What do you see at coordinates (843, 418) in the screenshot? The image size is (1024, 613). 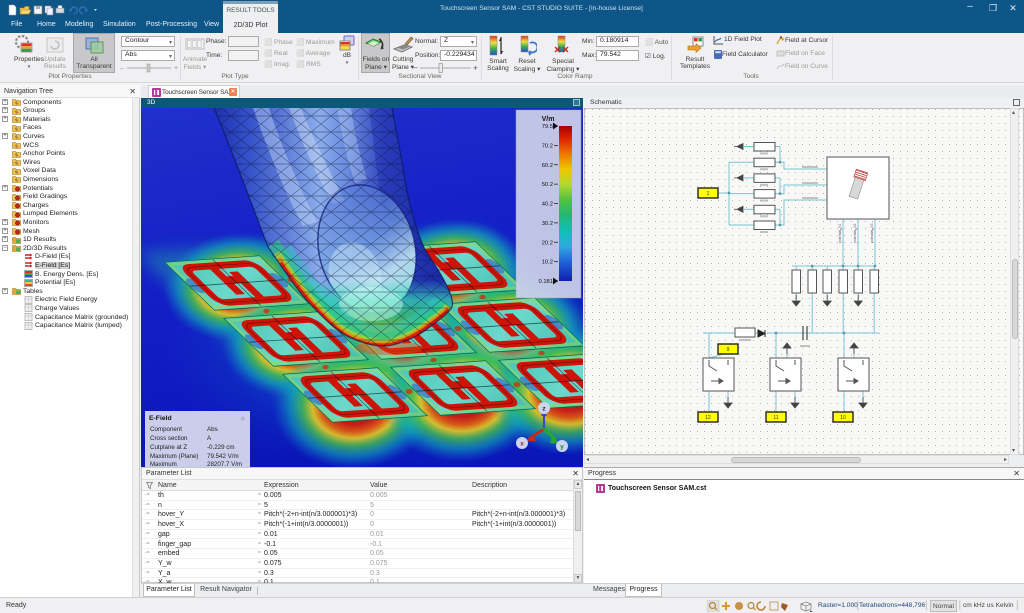 I see `svg-text: 10` at bounding box center [843, 418].